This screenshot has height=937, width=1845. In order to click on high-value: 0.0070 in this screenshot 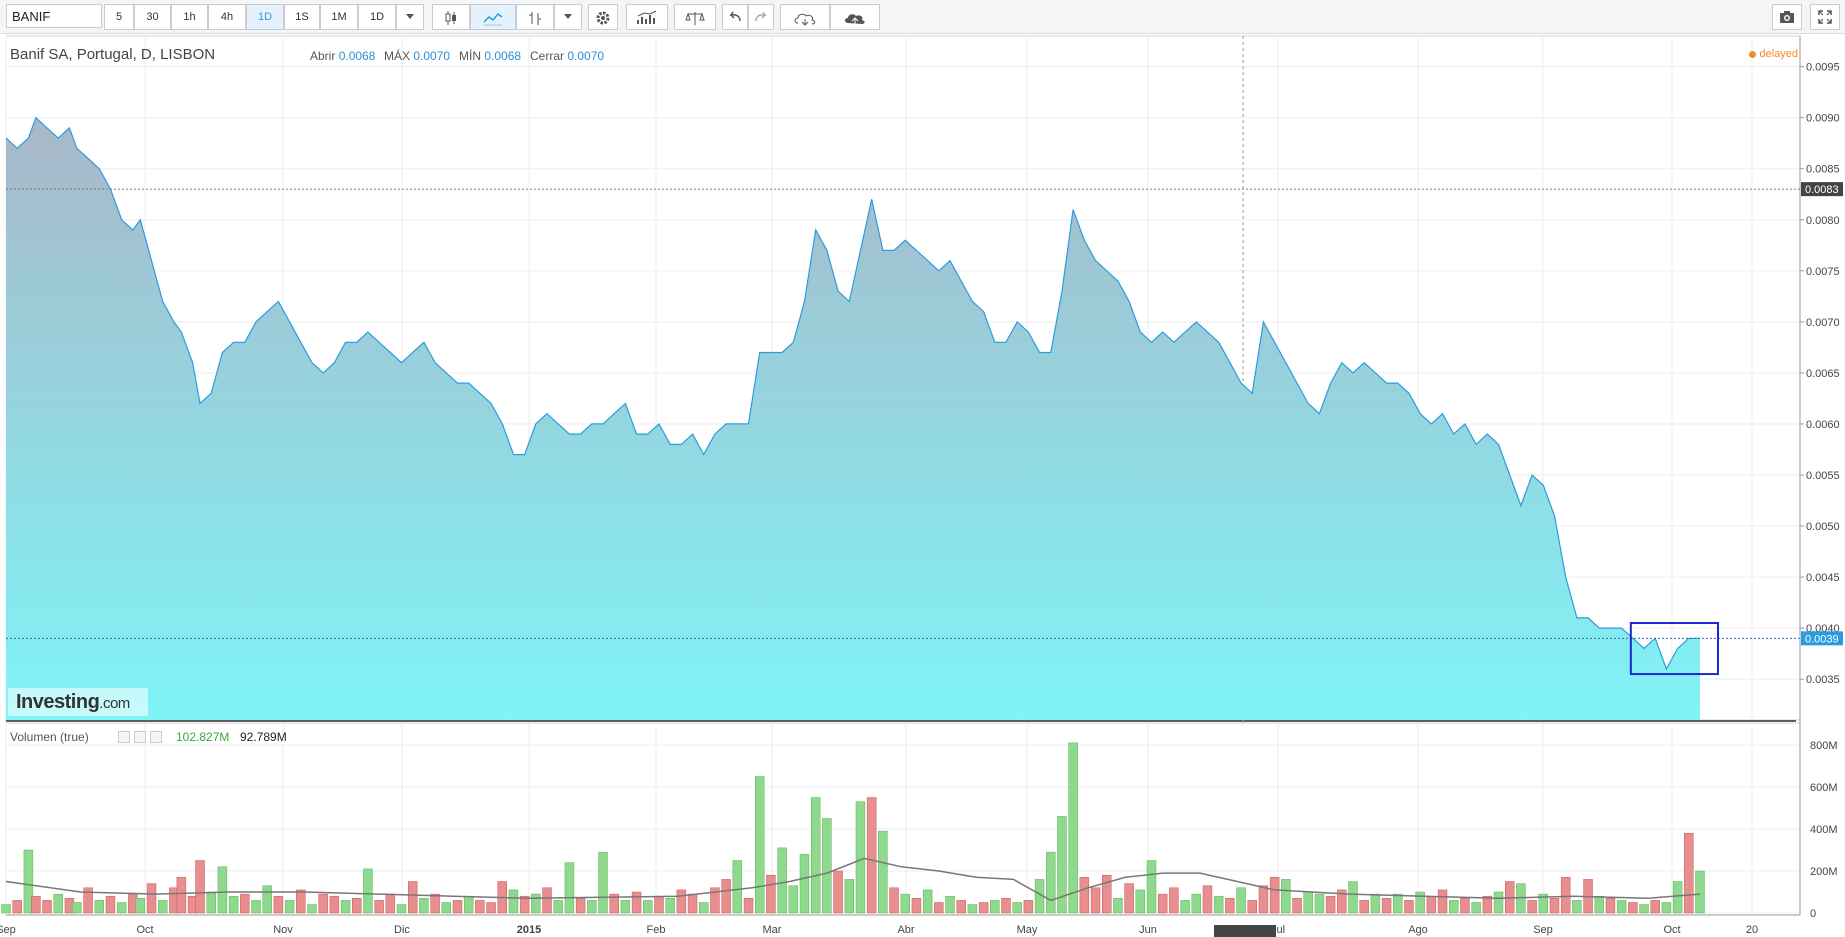, I will do `click(432, 56)`.